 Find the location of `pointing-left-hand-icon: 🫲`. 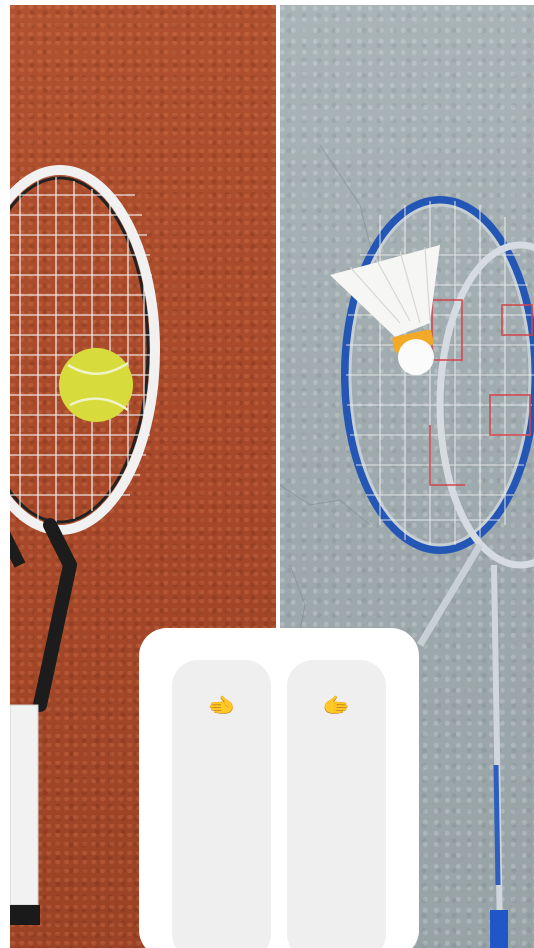

pointing-left-hand-icon: 🫲 is located at coordinates (221, 706).